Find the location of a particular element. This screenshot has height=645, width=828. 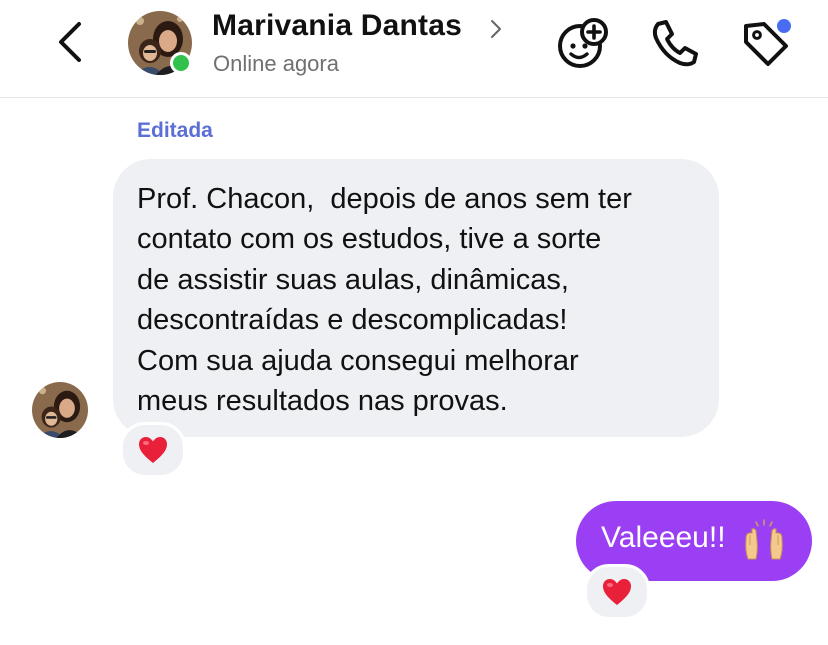

chevron-right-icon is located at coordinates (496, 29).